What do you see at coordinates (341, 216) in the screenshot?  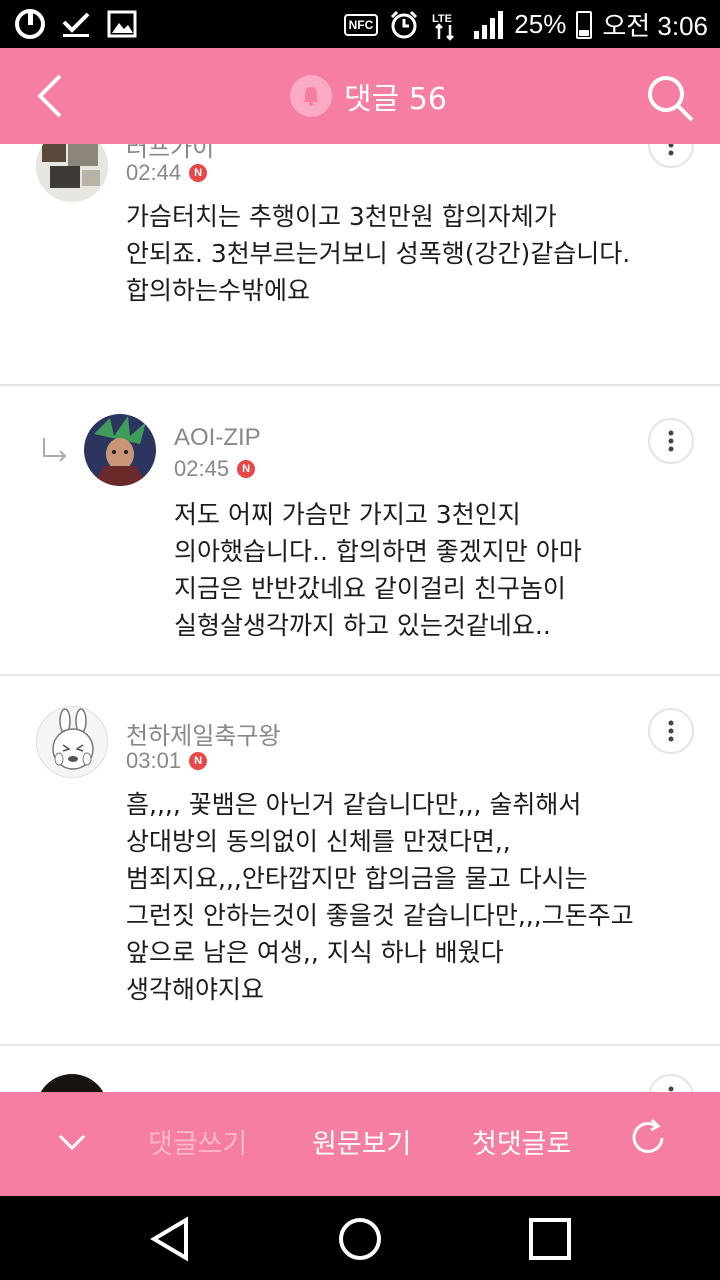 I see `comment-line: 가슴터치는 추행이고 3천만원 합의자체가` at bounding box center [341, 216].